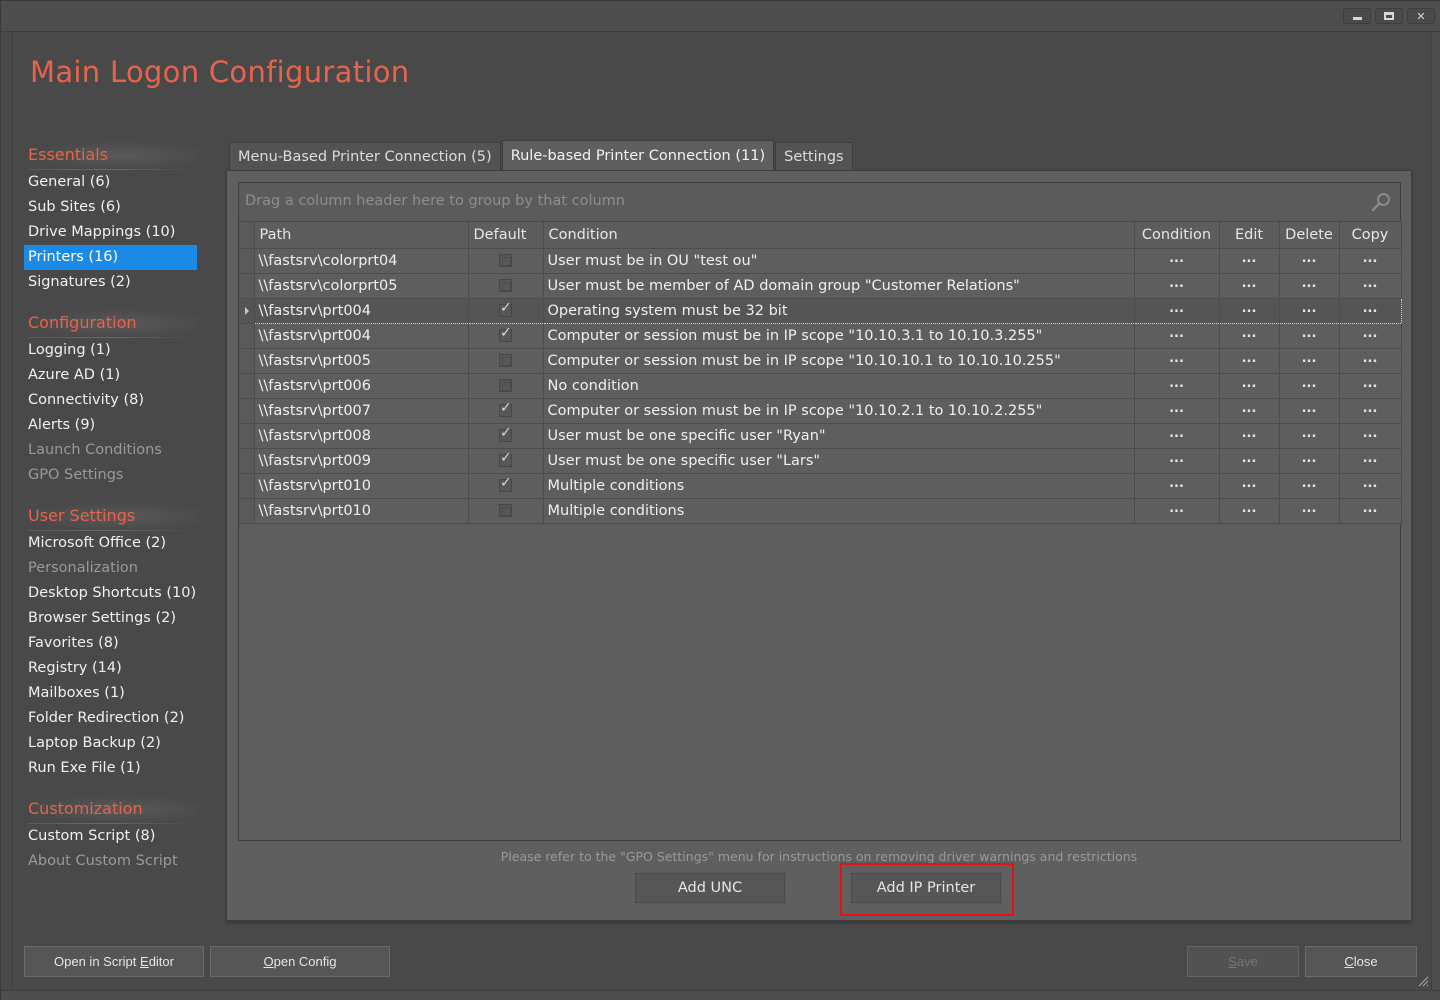  Describe the element at coordinates (1357, 16) in the screenshot. I see `minimize-button` at that location.